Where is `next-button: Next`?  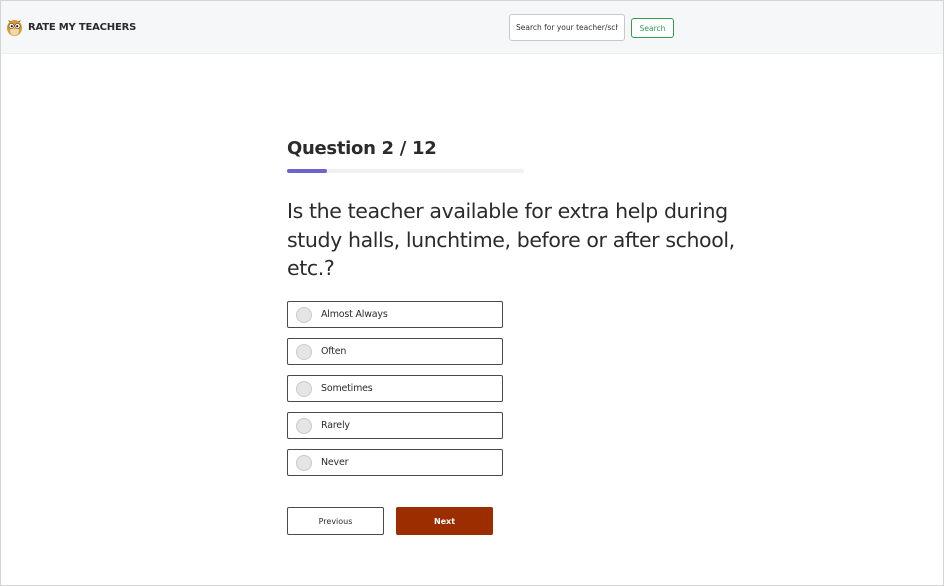 next-button: Next is located at coordinates (444, 521).